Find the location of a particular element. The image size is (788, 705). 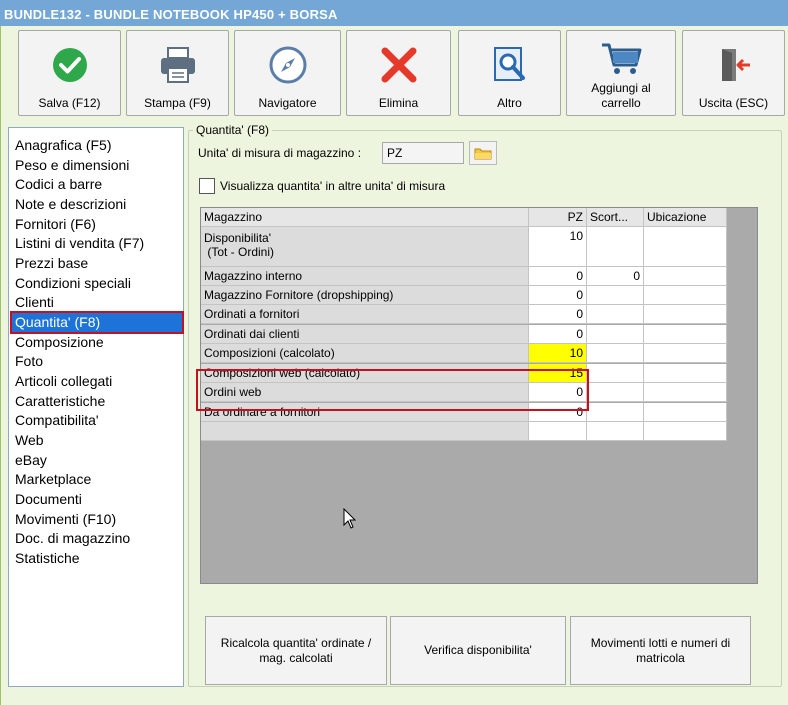

table-row-label: Ordinati dai clienti is located at coordinates (365, 334).